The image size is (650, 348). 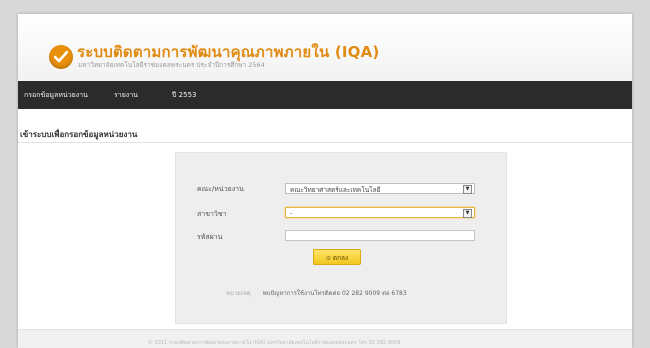 What do you see at coordinates (380, 235) in the screenshot?
I see `password-field` at bounding box center [380, 235].